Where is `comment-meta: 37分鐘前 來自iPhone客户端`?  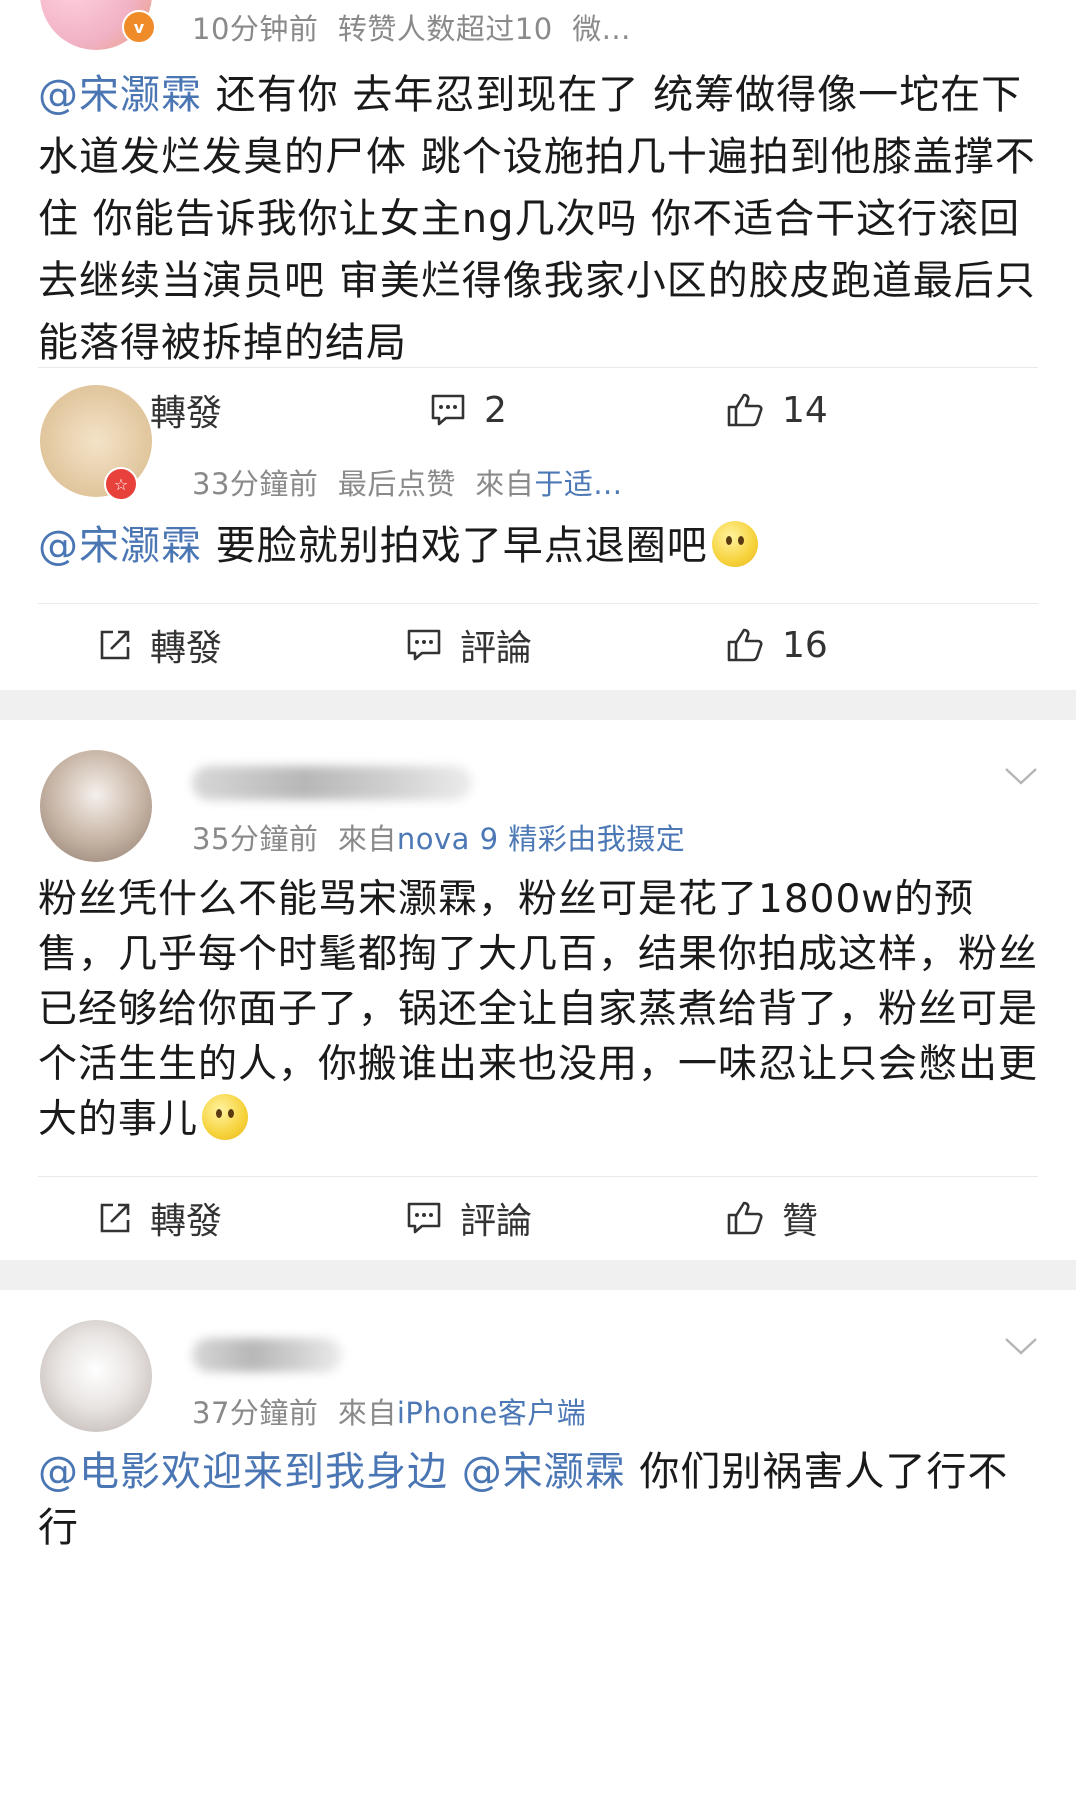
comment-meta: 37分鐘前 來自iPhone客户端 is located at coordinates (389, 1413).